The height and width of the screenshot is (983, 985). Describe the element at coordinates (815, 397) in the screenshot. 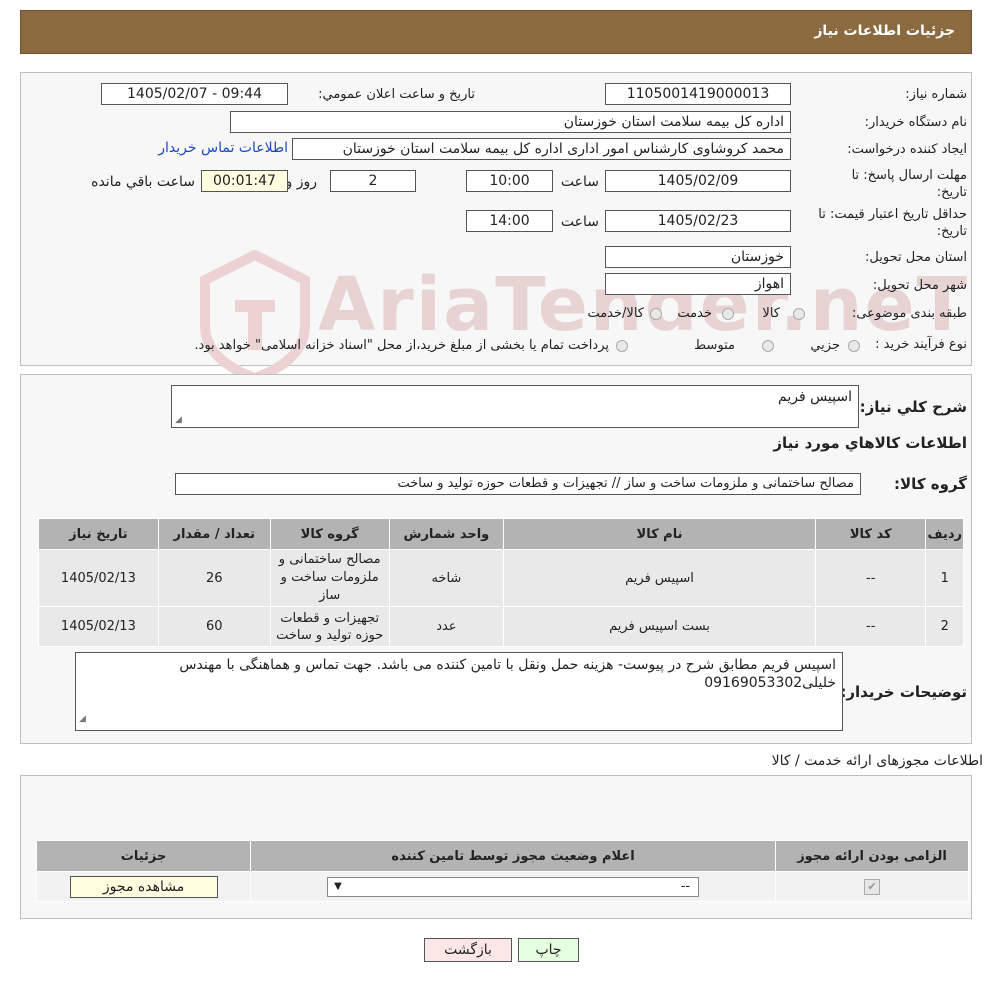

I see `summary-text: اسپیس فریم` at that location.